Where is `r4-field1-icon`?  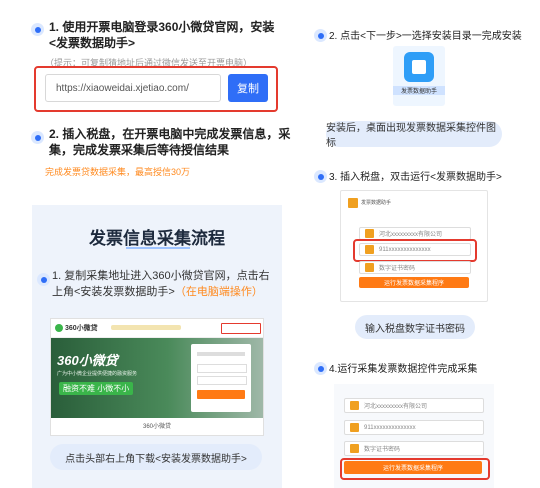 r4-field1-icon is located at coordinates (354, 405).